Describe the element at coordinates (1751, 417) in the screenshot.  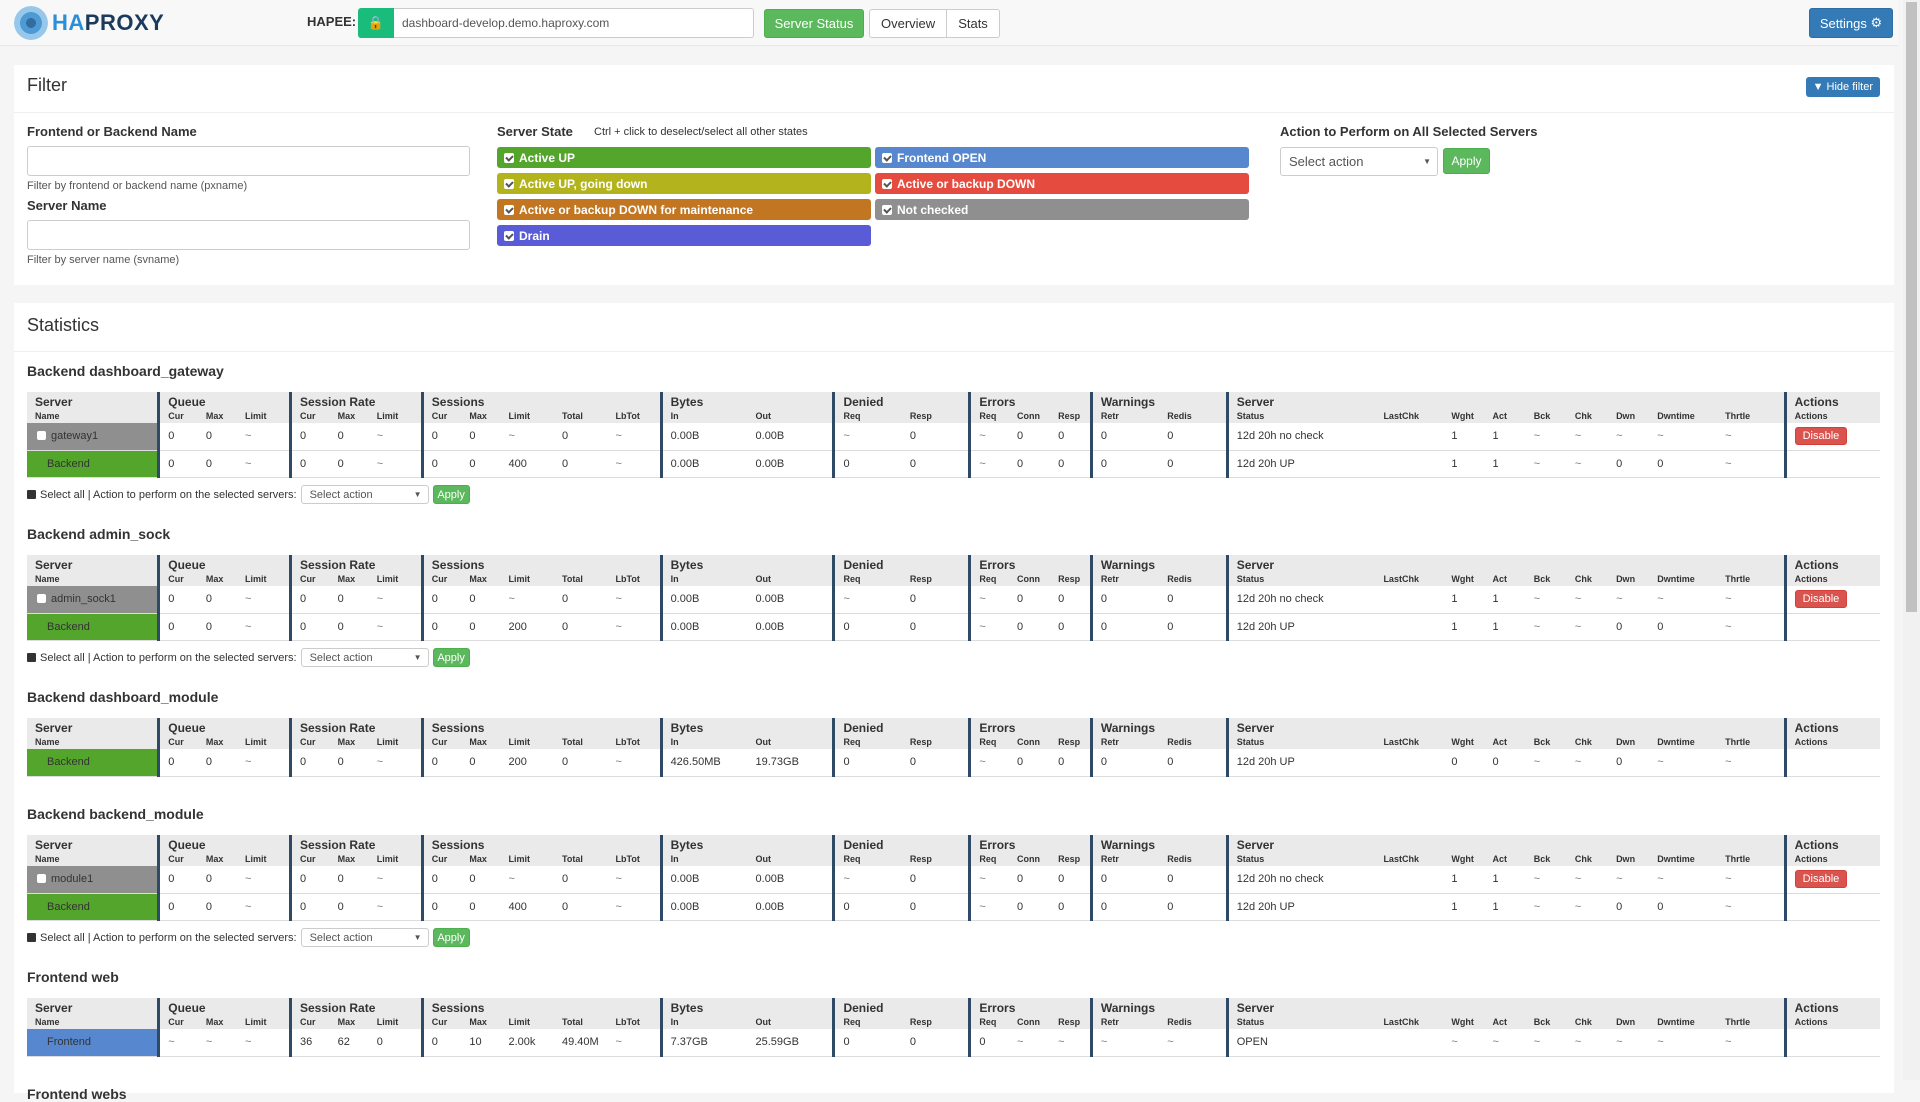
I see `column-header: Thrtle` at that location.